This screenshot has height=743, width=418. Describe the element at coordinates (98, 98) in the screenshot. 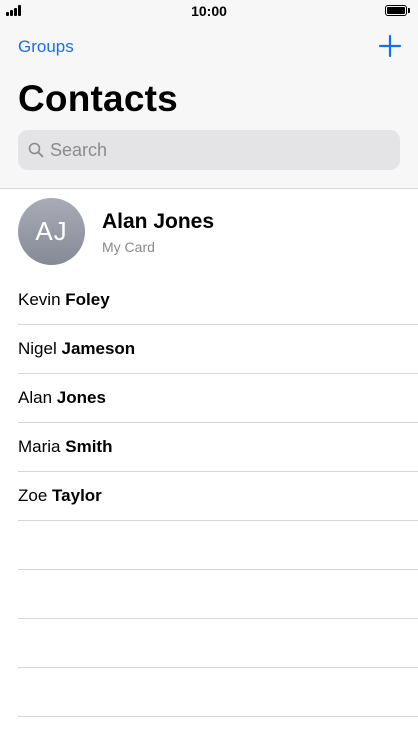

I see `page-title: Contacts` at that location.